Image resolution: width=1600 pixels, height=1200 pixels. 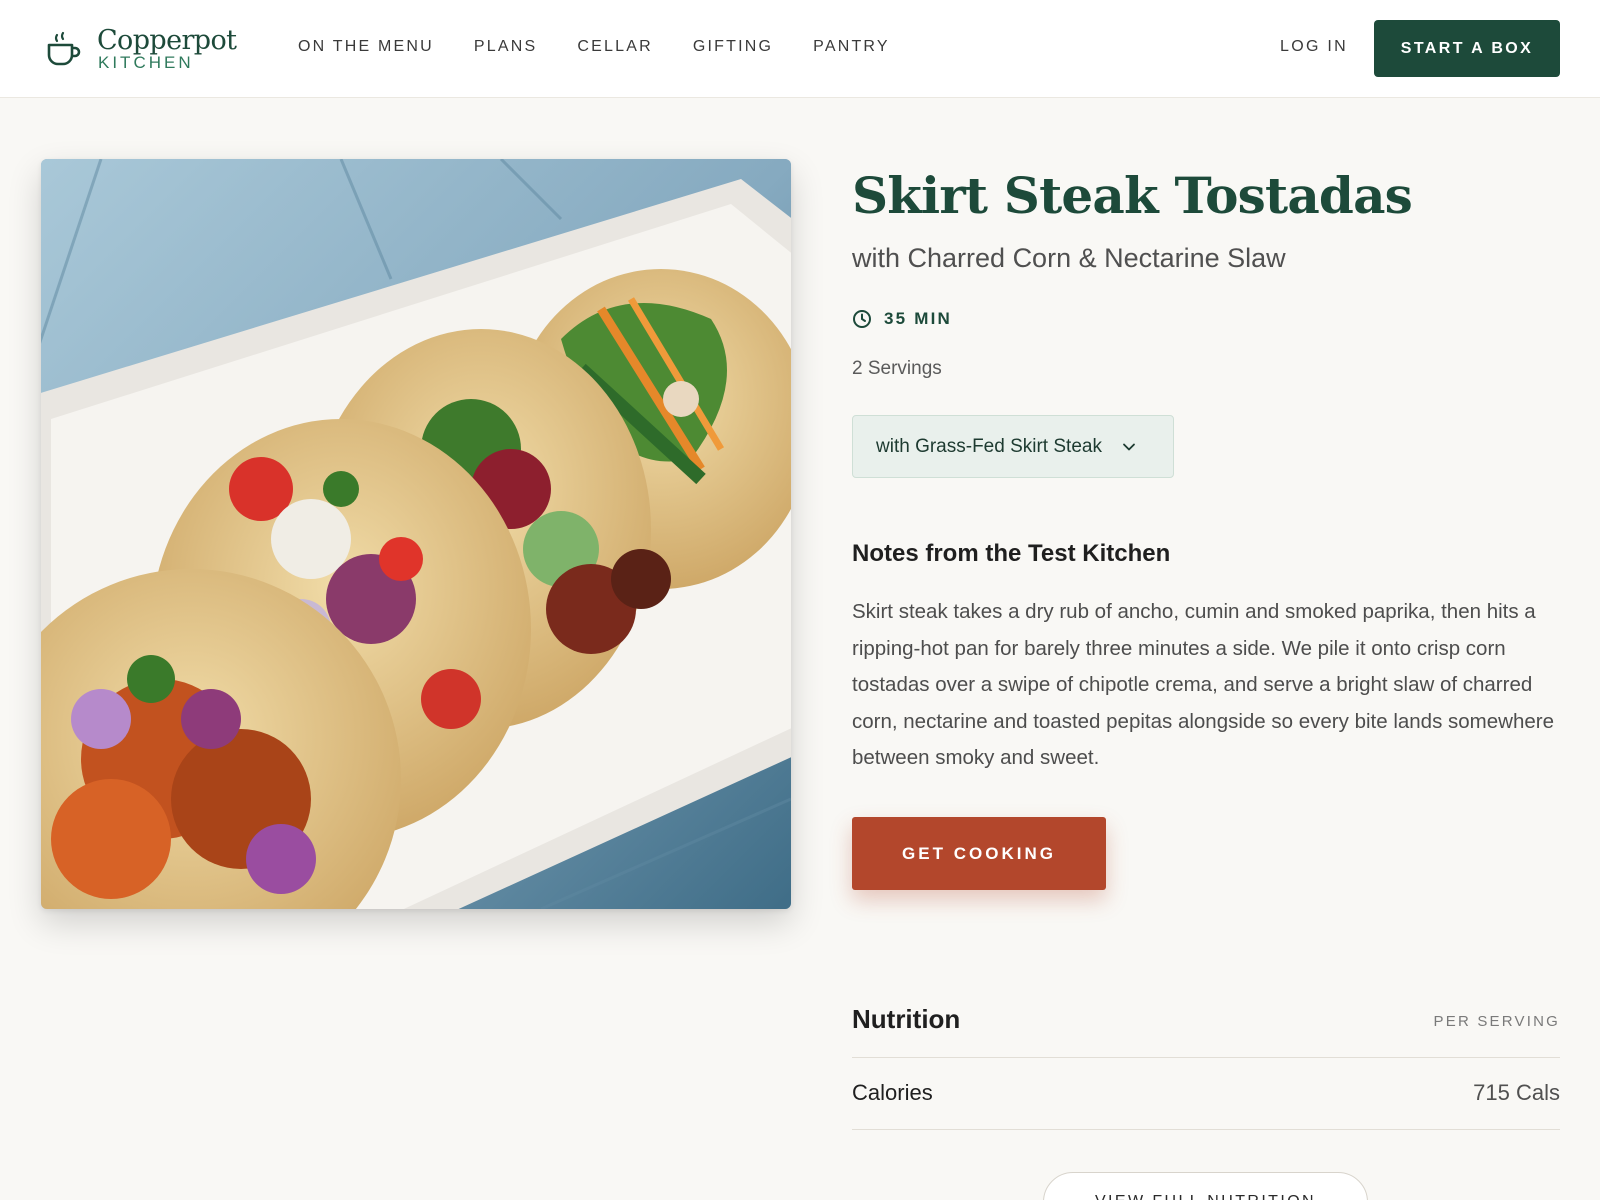 I want to click on nutrition-heading: Nutrition, so click(x=906, y=1019).